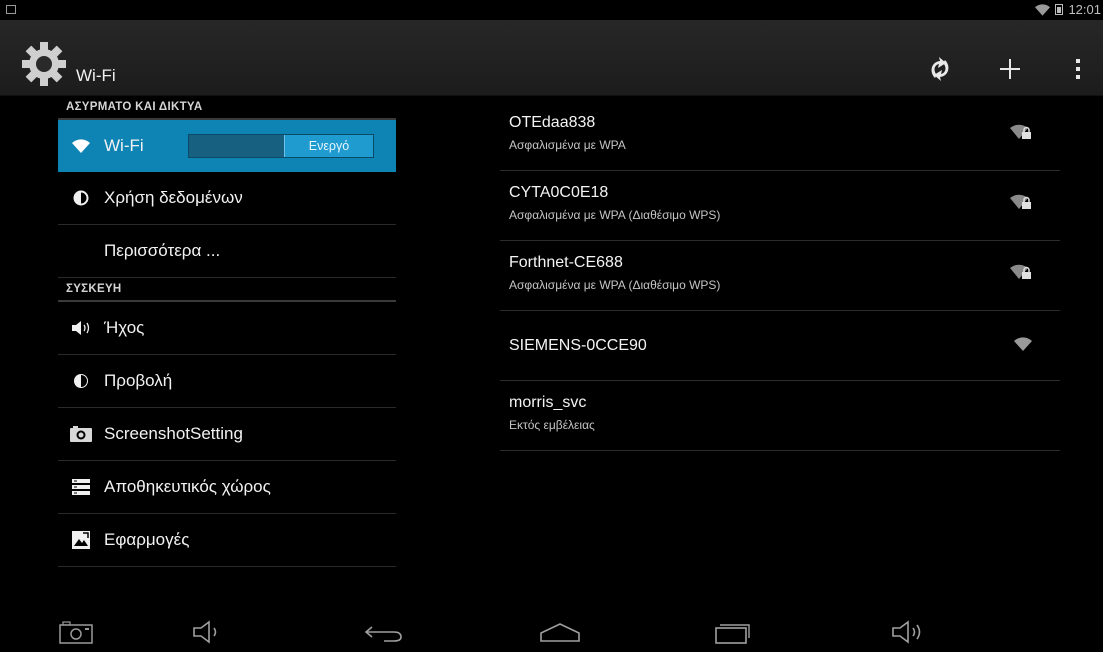  Describe the element at coordinates (81, 434) in the screenshot. I see `camera-icon` at that location.